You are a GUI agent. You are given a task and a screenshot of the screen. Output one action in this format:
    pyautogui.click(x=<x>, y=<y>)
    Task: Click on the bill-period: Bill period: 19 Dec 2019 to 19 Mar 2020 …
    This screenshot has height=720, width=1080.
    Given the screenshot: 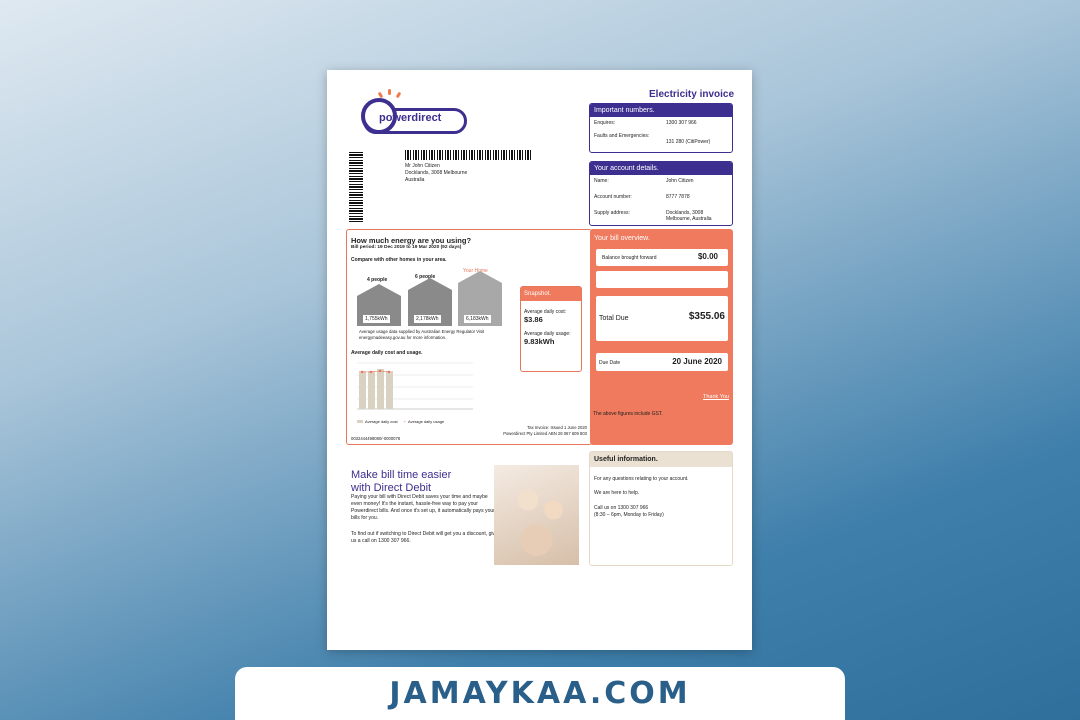 What is the action you would take?
    pyautogui.click(x=406, y=247)
    